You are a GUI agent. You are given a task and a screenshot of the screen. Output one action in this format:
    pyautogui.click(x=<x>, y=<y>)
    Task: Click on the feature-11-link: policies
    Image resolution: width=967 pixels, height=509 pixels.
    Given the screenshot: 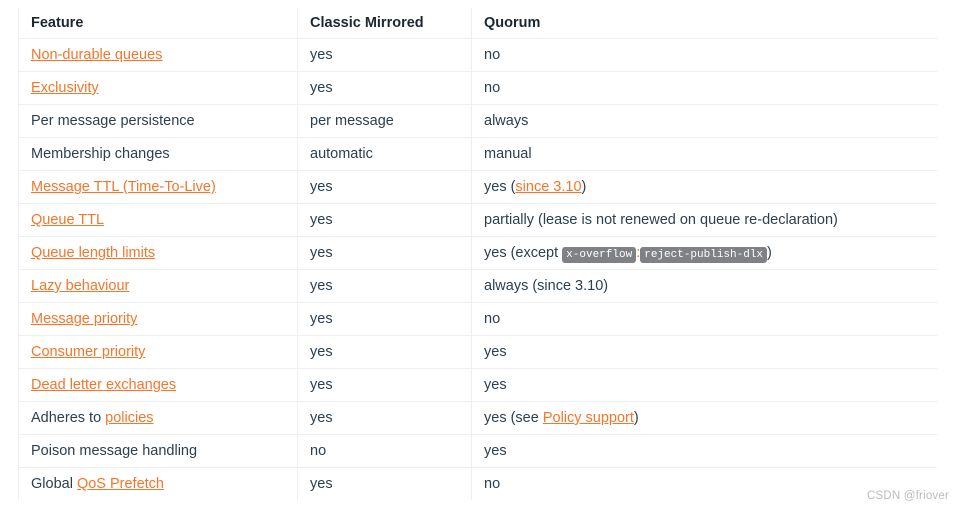 What is the action you would take?
    pyautogui.click(x=129, y=418)
    